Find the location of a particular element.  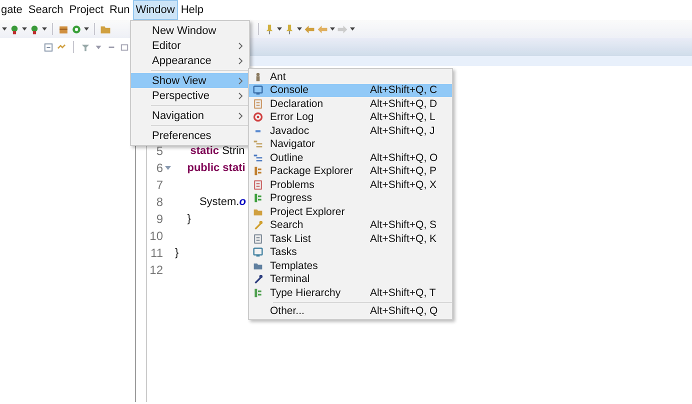

menu-item: Editor is located at coordinates (190, 45).